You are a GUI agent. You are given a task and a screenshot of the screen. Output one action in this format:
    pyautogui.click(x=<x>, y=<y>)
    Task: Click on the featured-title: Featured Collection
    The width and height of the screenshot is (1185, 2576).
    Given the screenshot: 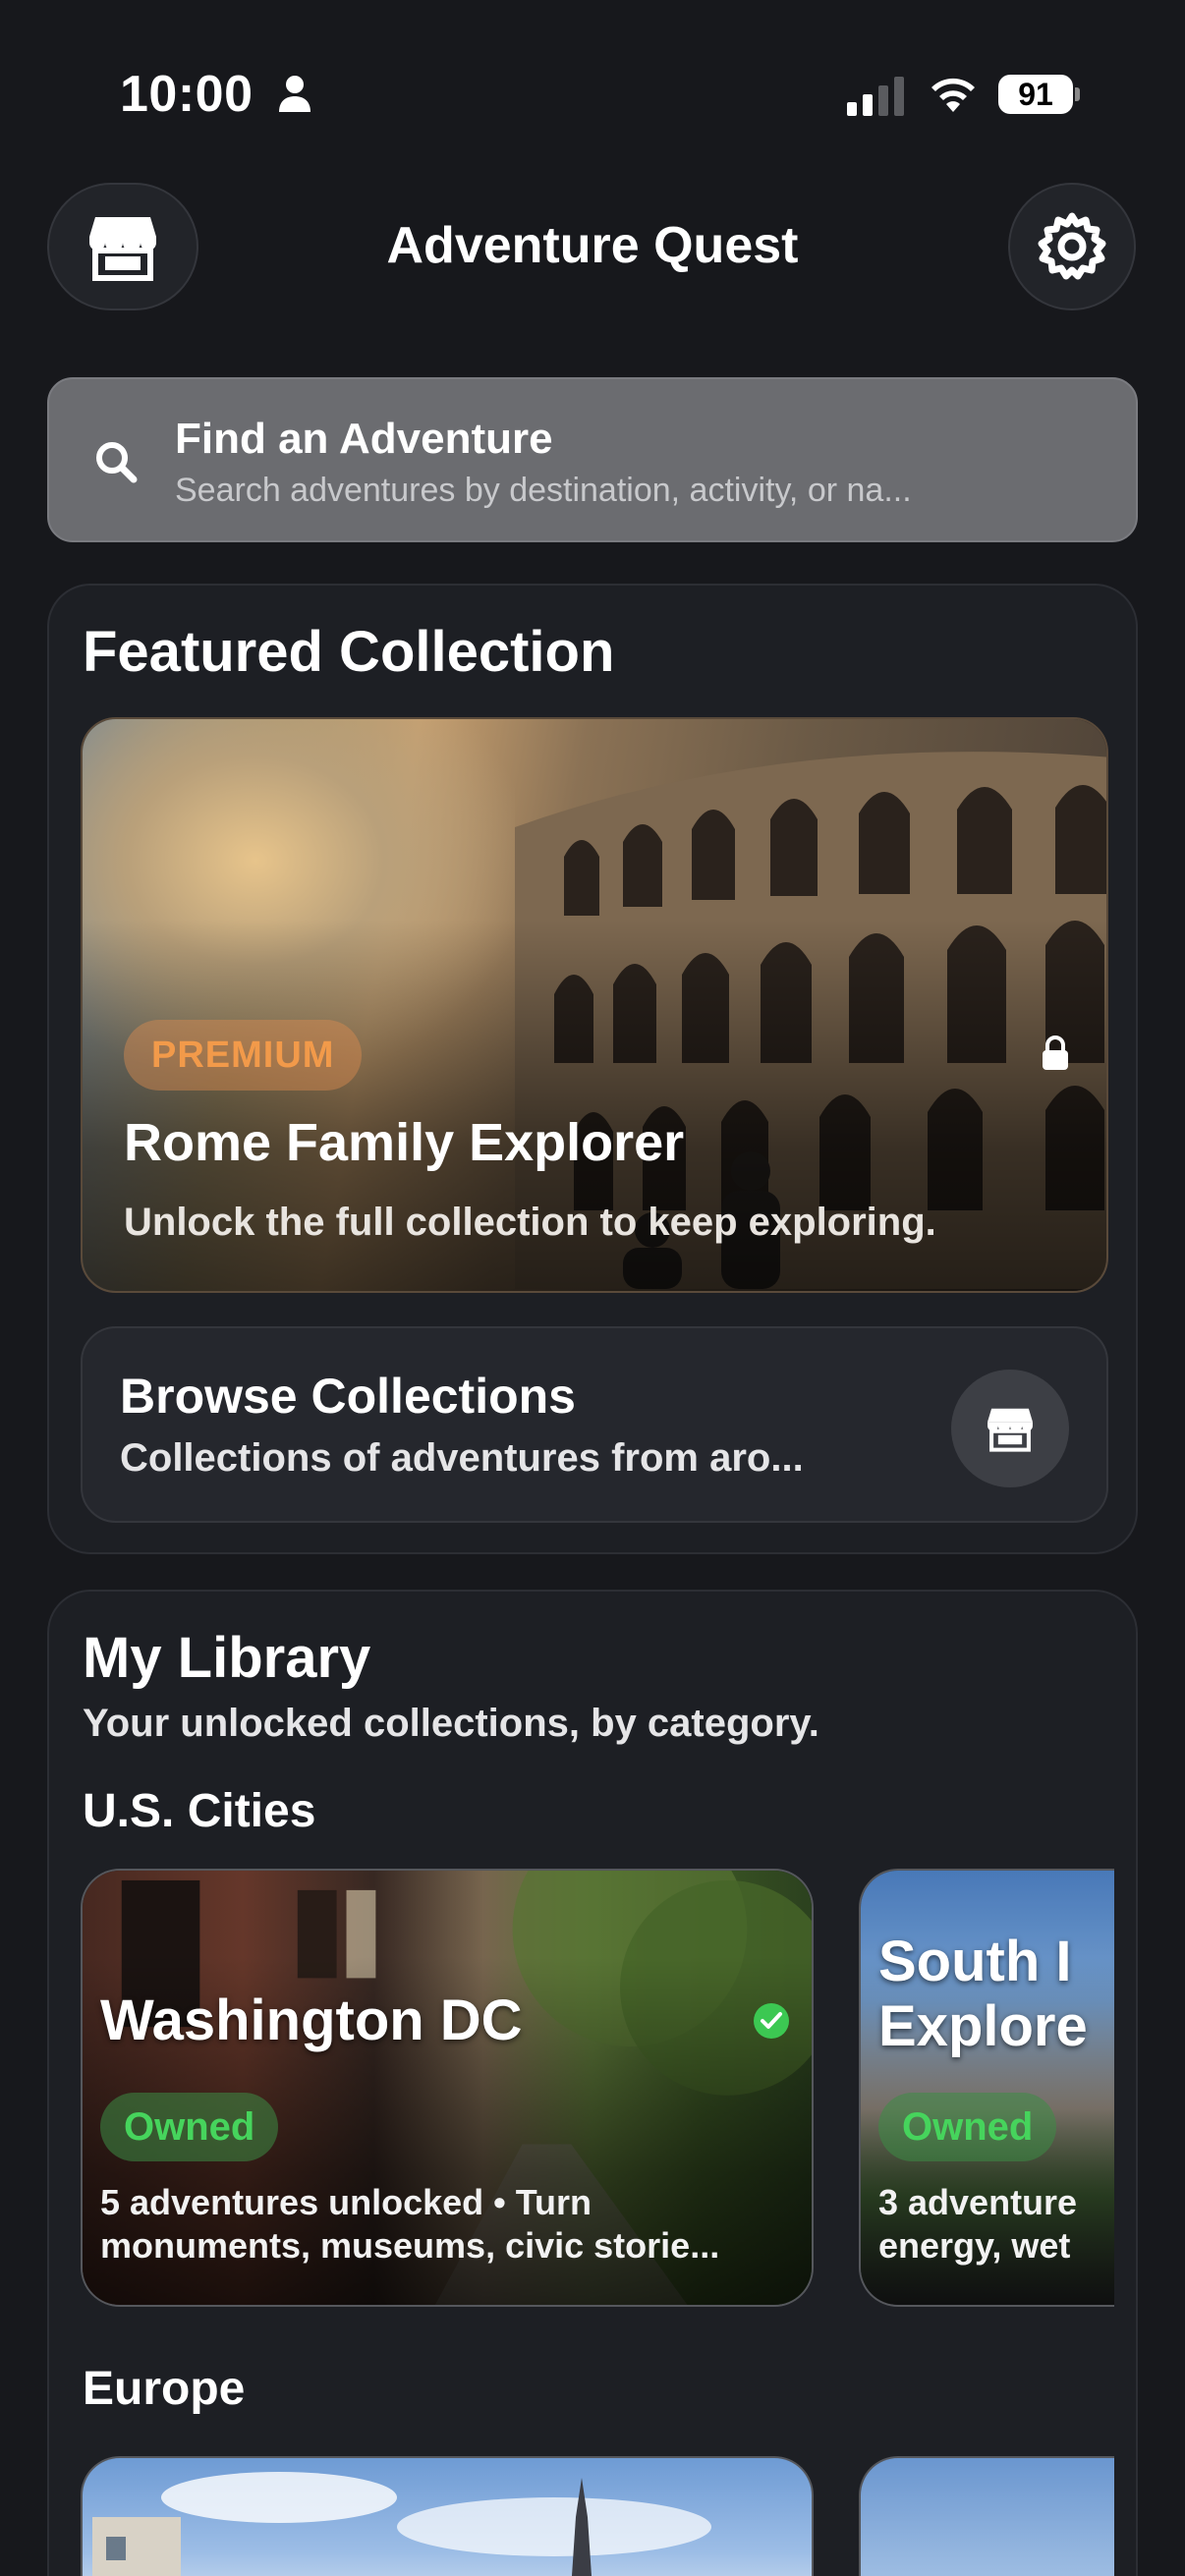 What is the action you would take?
    pyautogui.click(x=349, y=652)
    